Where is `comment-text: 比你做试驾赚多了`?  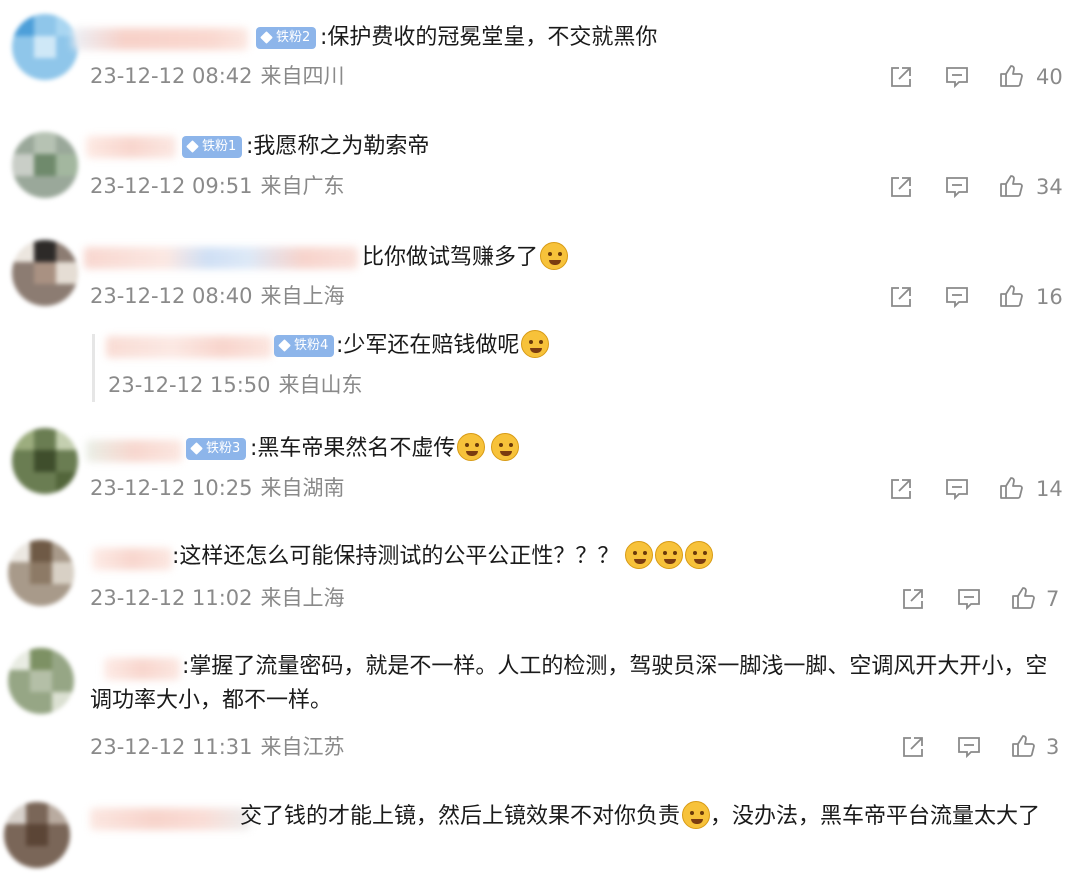
comment-text: 比你做试驾赚多了 is located at coordinates (465, 258).